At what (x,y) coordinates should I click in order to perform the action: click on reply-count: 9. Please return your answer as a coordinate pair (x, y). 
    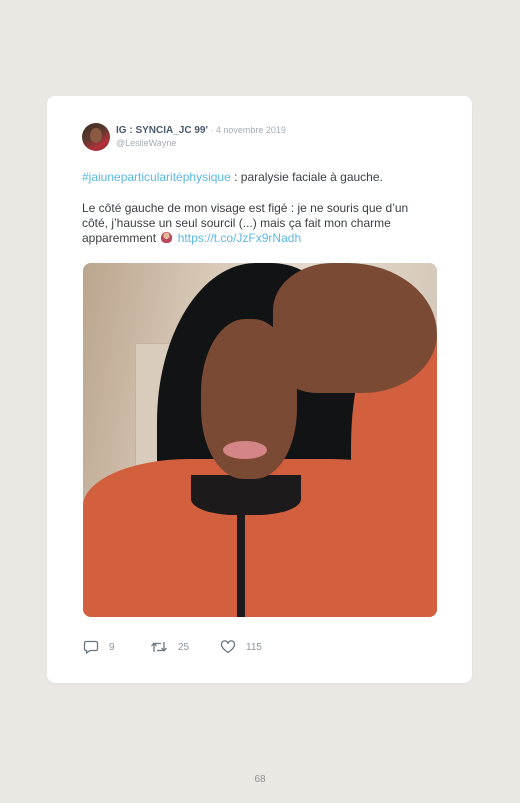
    Looking at the image, I should click on (112, 647).